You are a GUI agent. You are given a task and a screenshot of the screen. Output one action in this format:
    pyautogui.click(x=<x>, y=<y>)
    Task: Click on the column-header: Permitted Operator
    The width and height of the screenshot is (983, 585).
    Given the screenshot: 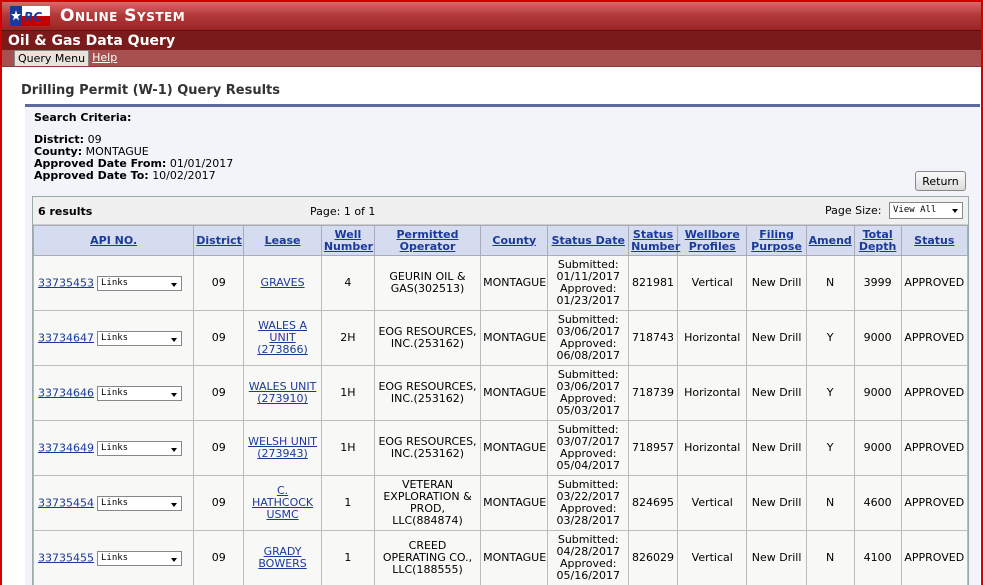 What is the action you would take?
    pyautogui.click(x=427, y=240)
    